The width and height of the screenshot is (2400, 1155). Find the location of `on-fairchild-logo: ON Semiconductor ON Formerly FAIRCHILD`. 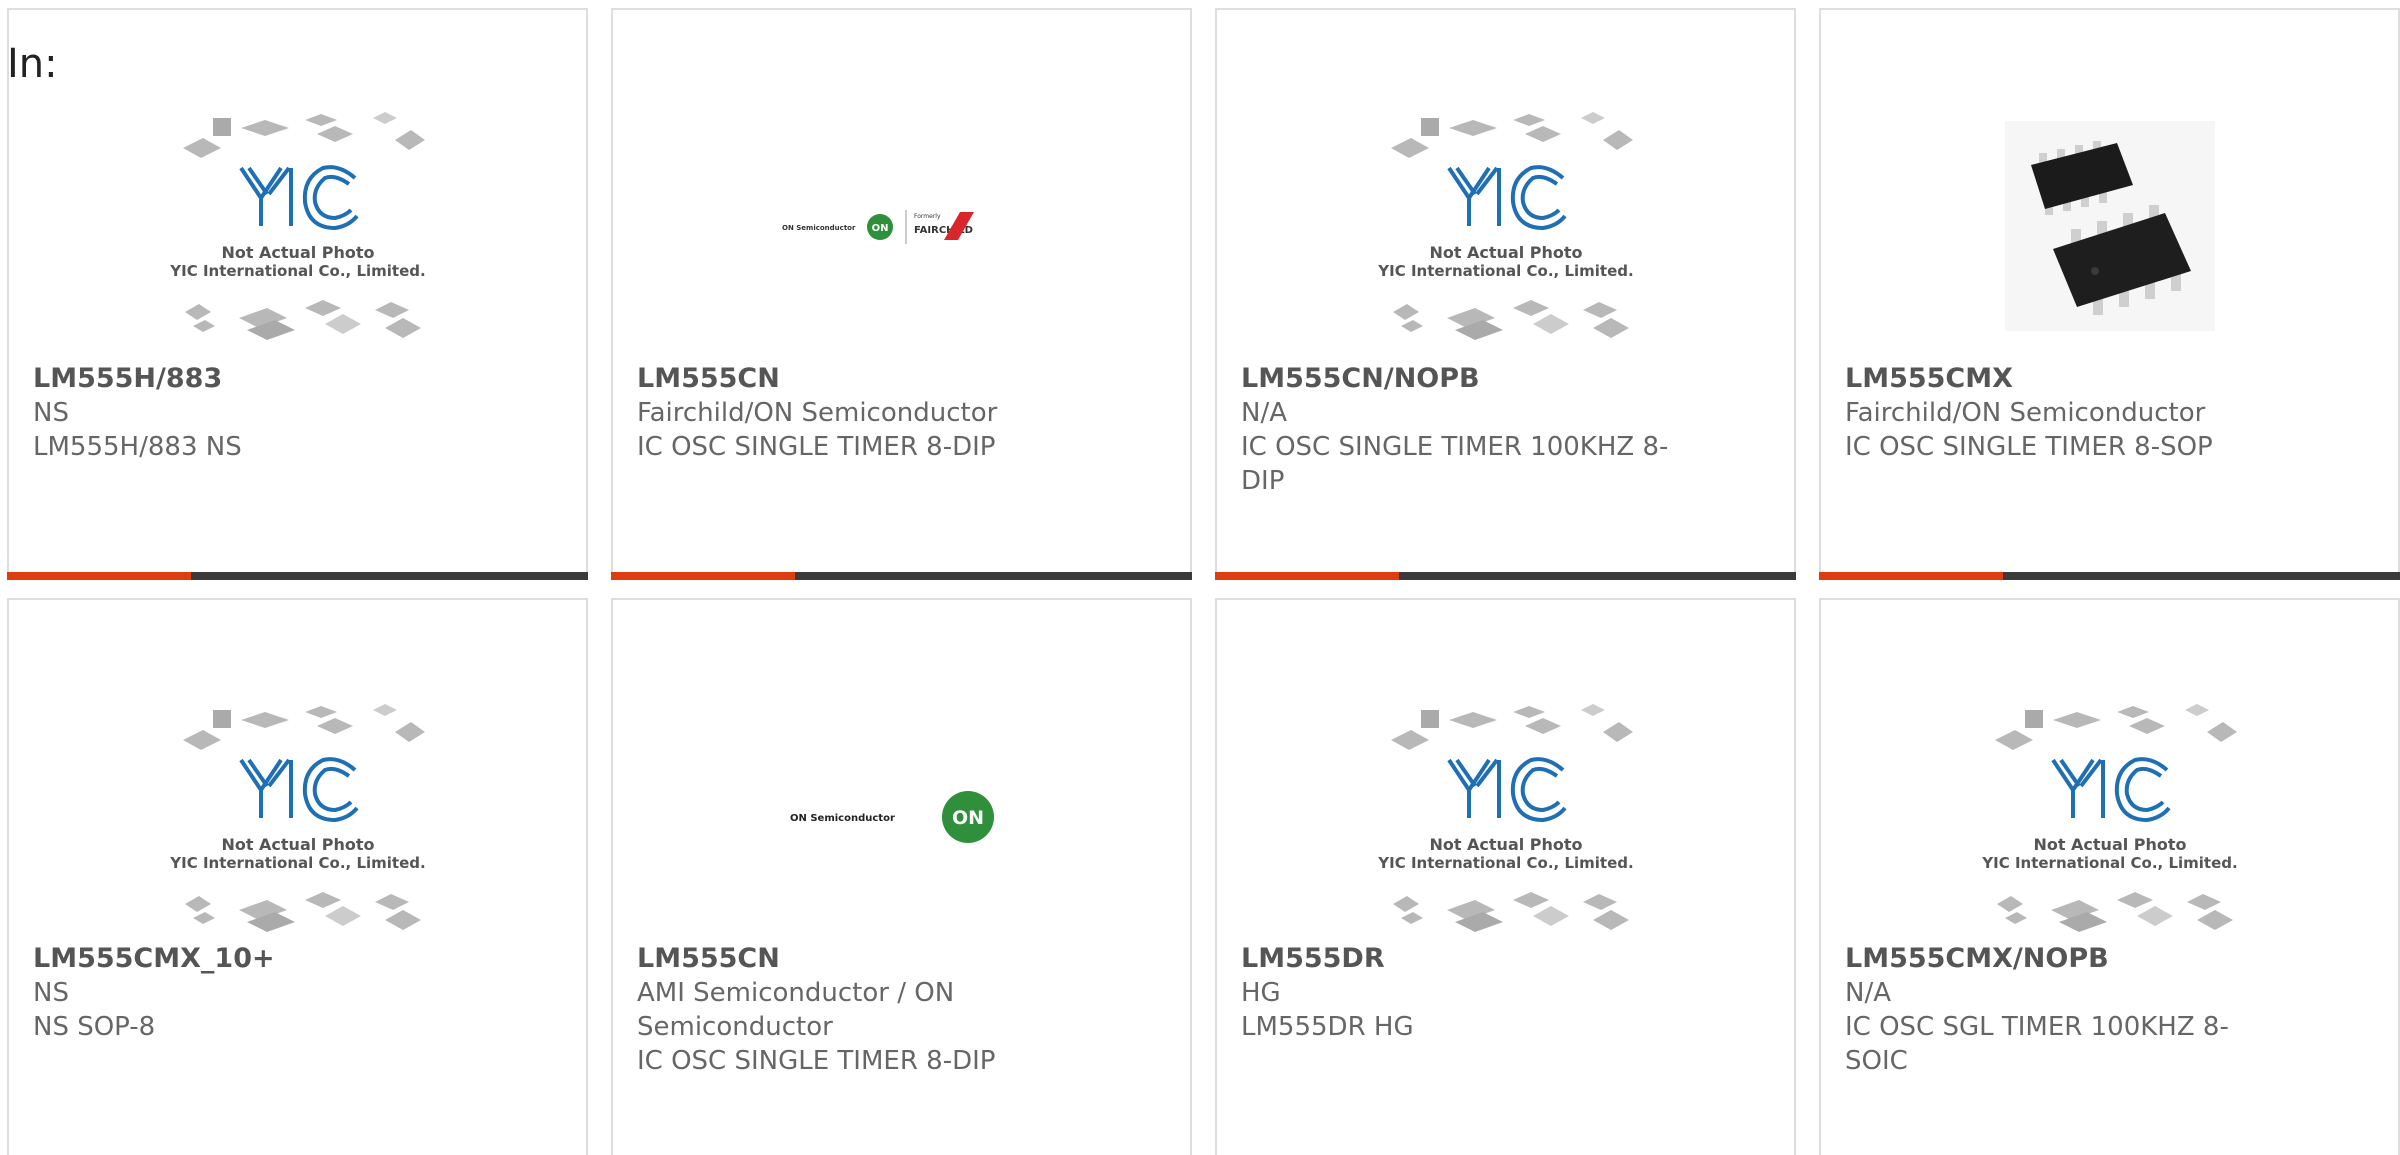

on-fairchild-logo: ON Semiconductor ON Formerly FAIRCHILD is located at coordinates (878, 227).